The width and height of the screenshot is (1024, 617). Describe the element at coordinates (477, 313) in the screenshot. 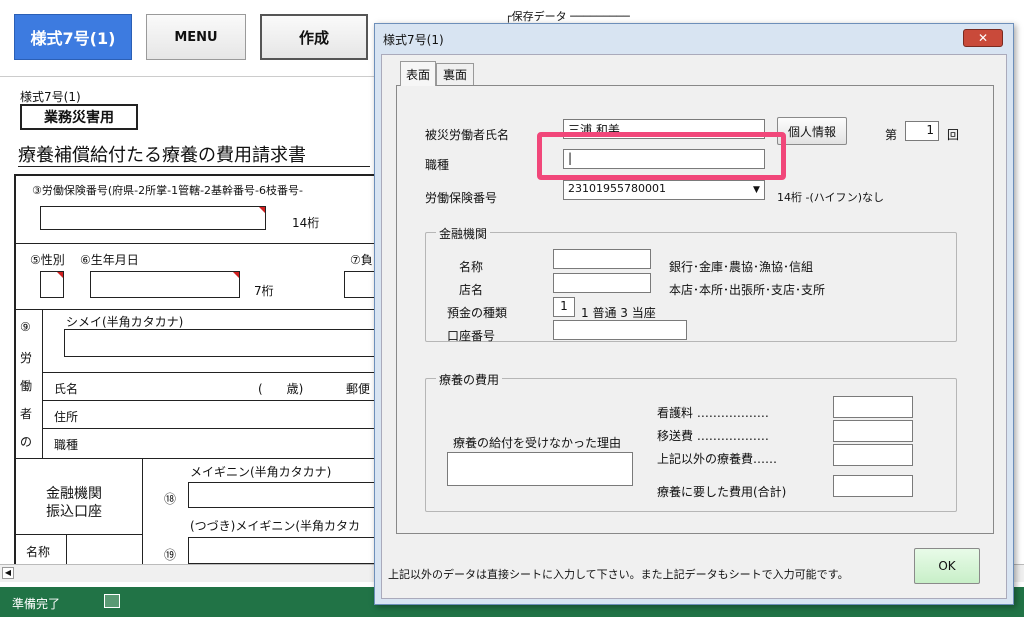

I see `deposit-type-label: 預金の種類` at that location.